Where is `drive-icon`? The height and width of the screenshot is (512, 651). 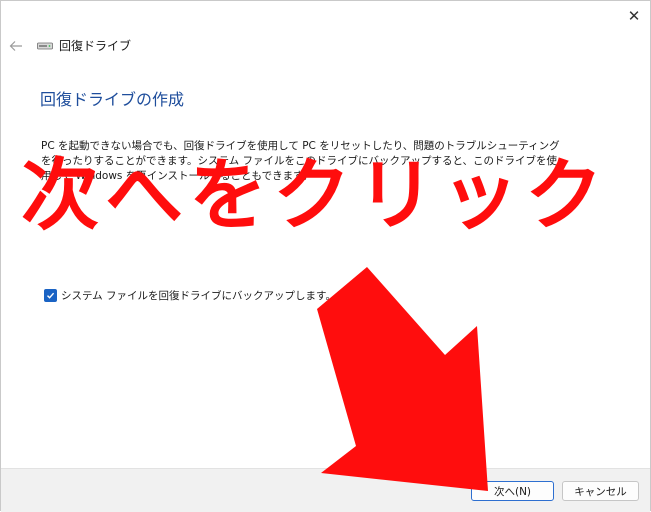 drive-icon is located at coordinates (45, 45).